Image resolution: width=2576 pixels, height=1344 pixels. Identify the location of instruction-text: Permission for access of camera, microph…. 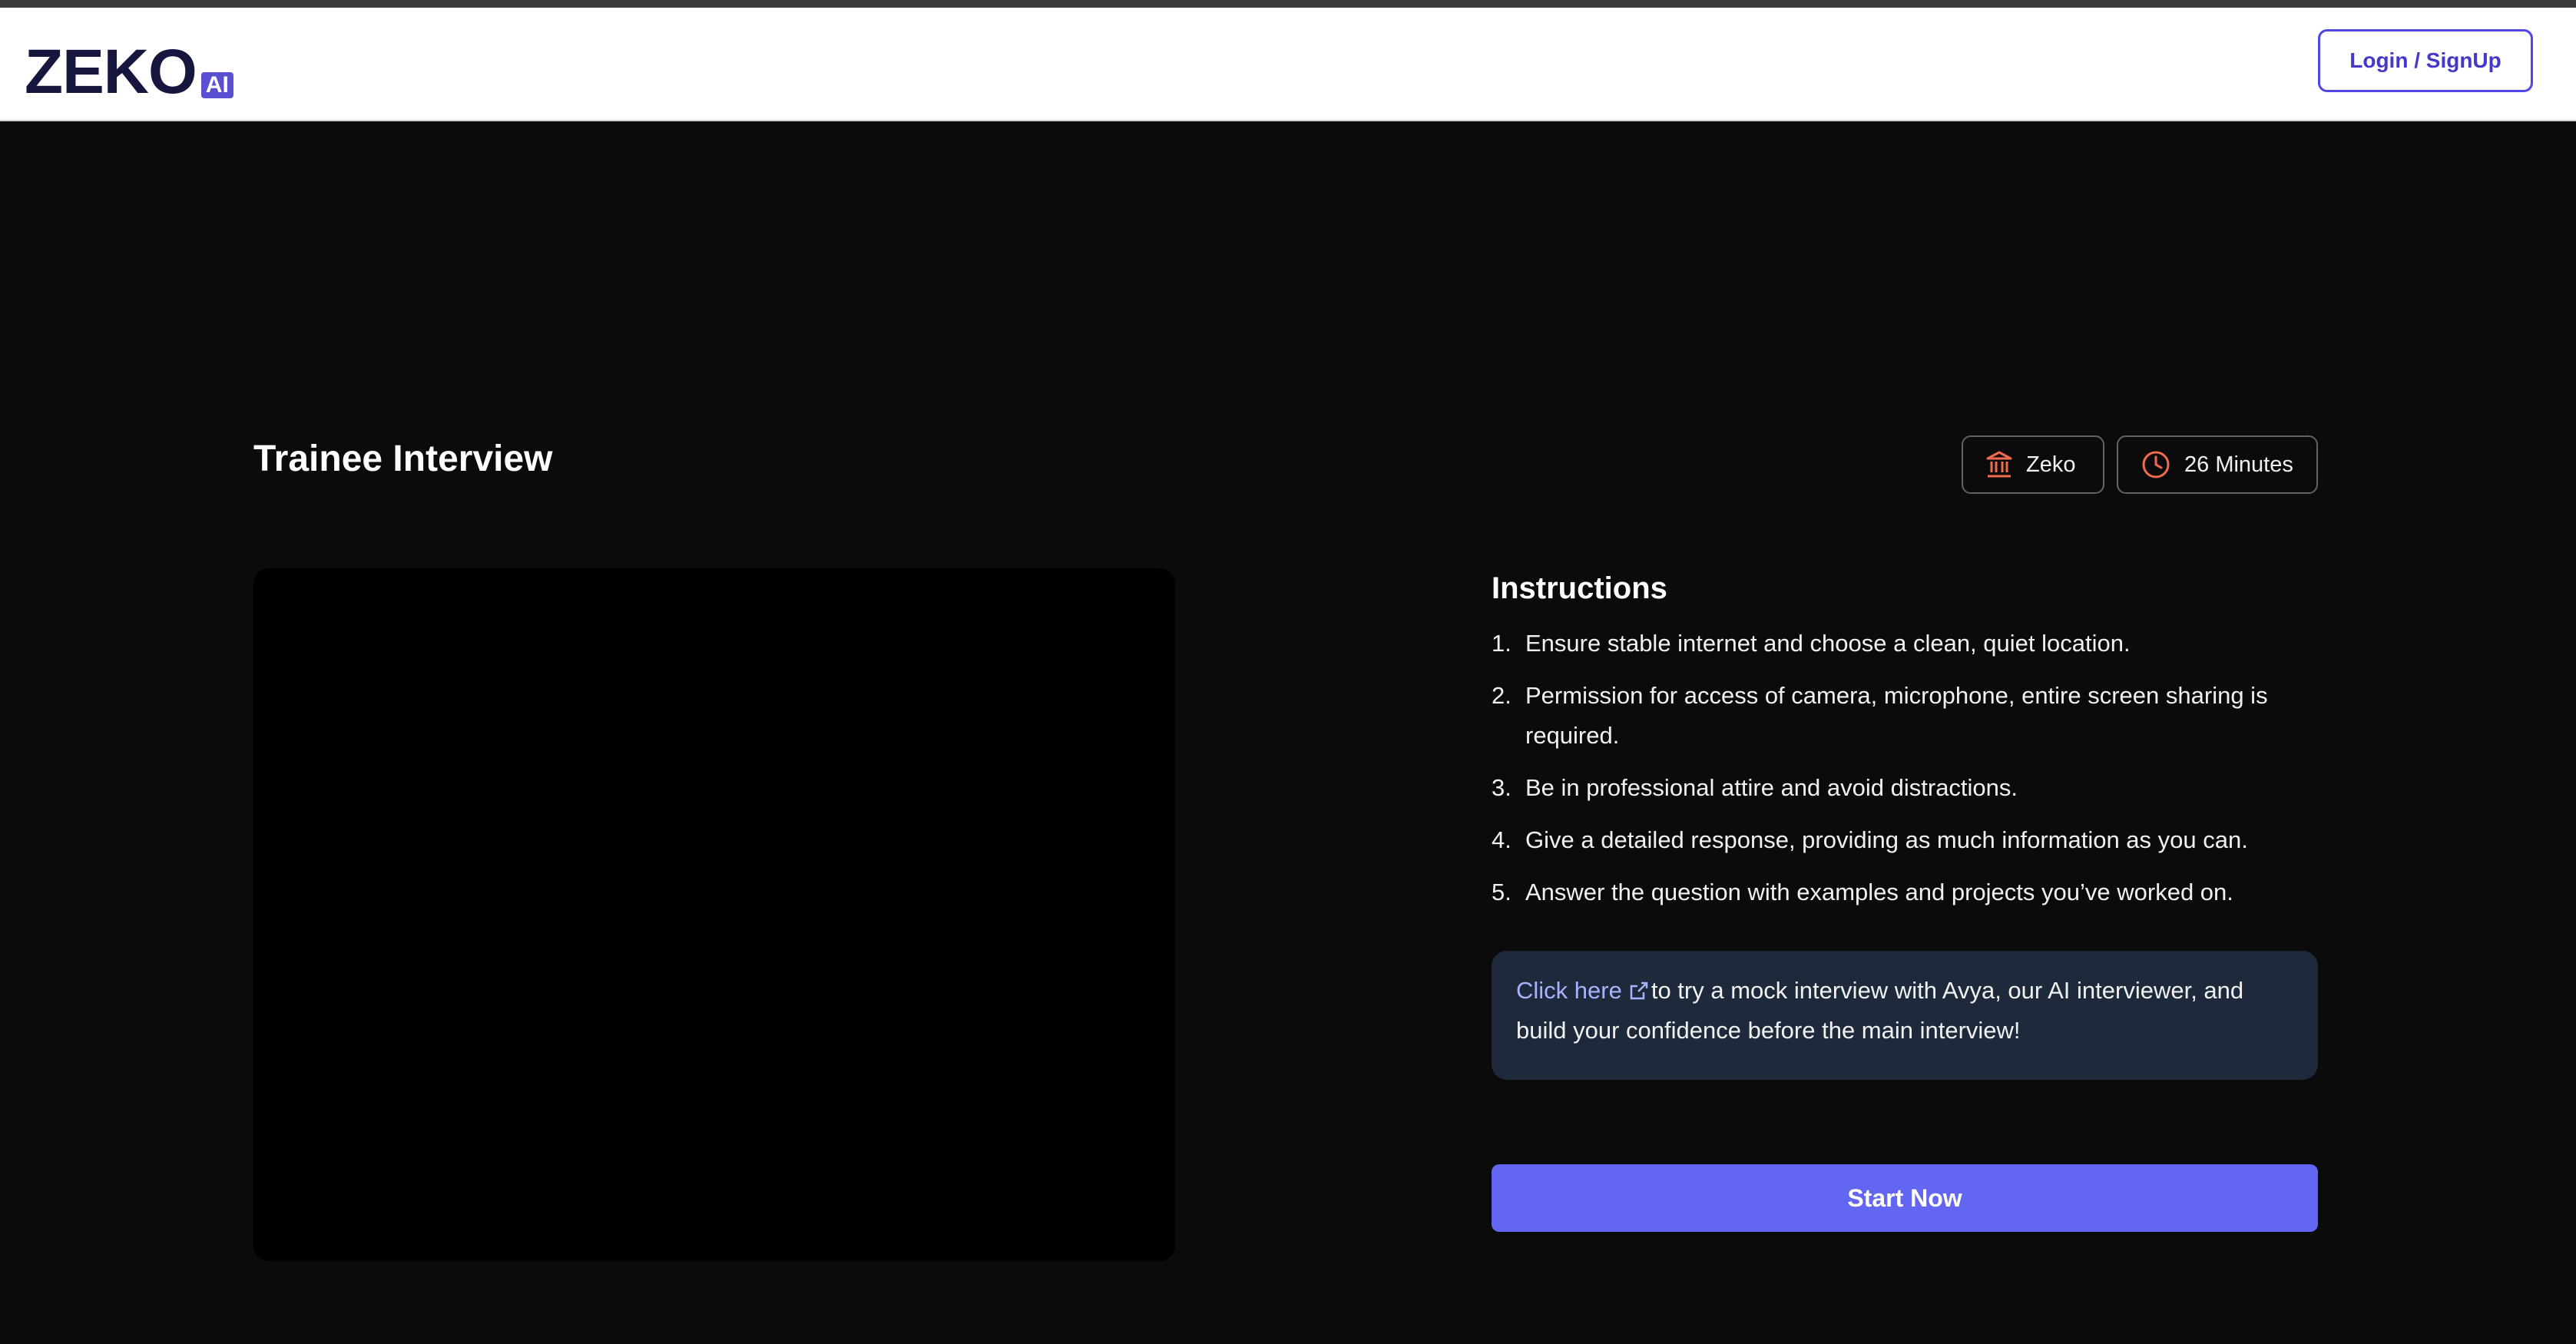
(1896, 715).